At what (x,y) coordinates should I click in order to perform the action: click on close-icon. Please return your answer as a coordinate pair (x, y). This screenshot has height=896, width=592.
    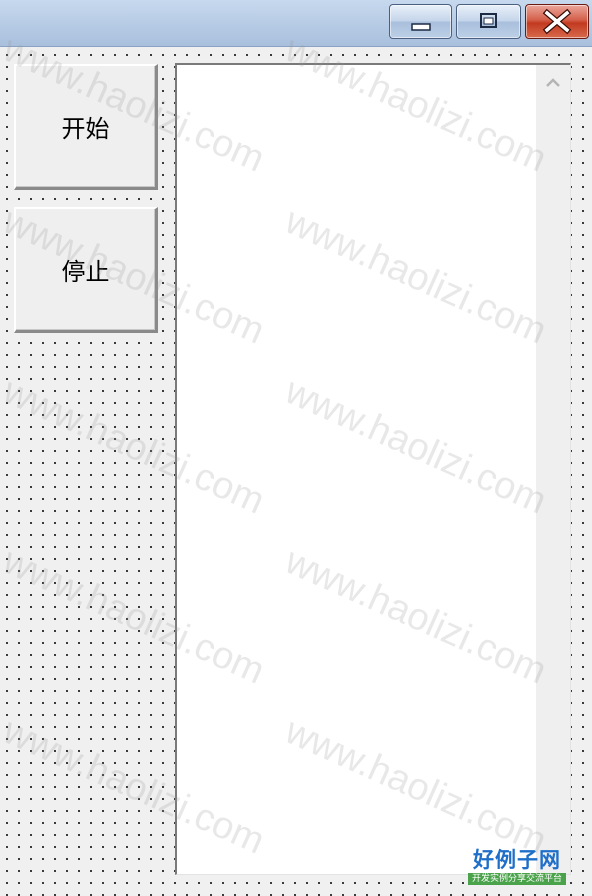
    Looking at the image, I should click on (557, 21).